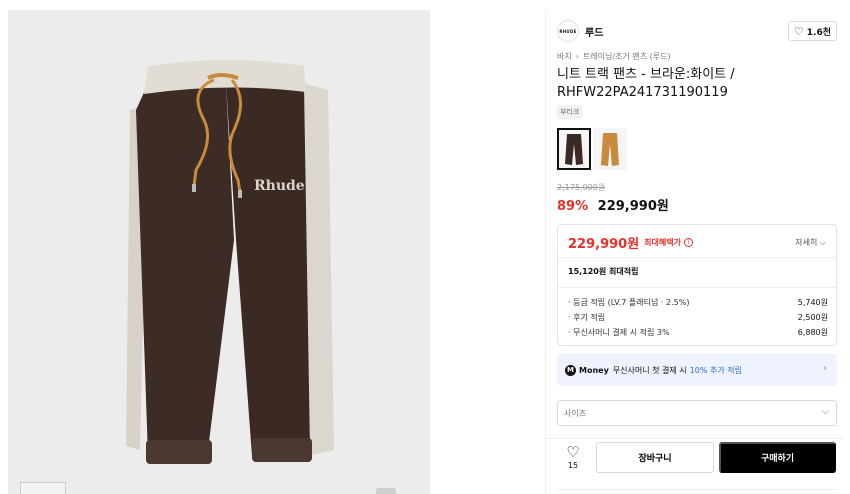 The height and width of the screenshot is (494, 850). I want to click on info-icon: i, so click(688, 242).